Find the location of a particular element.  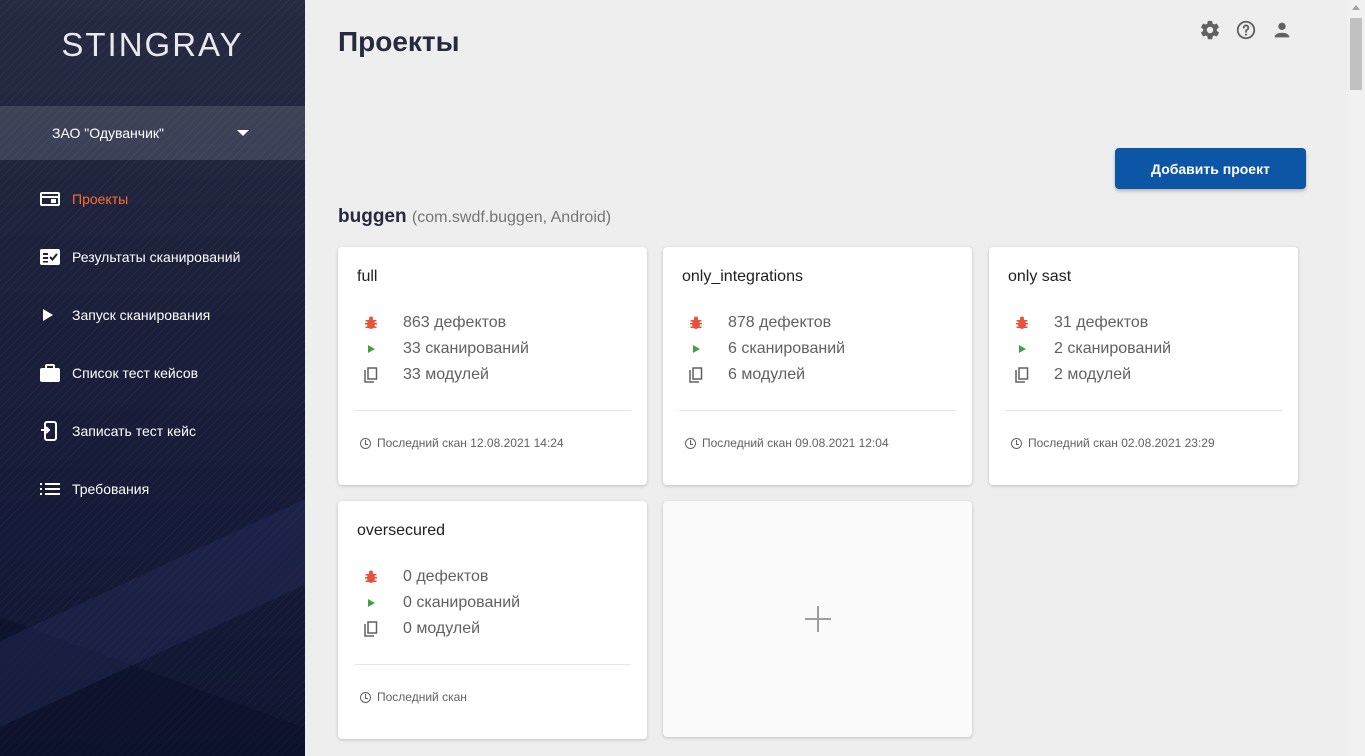

scrollbar is located at coordinates (1356, 378).